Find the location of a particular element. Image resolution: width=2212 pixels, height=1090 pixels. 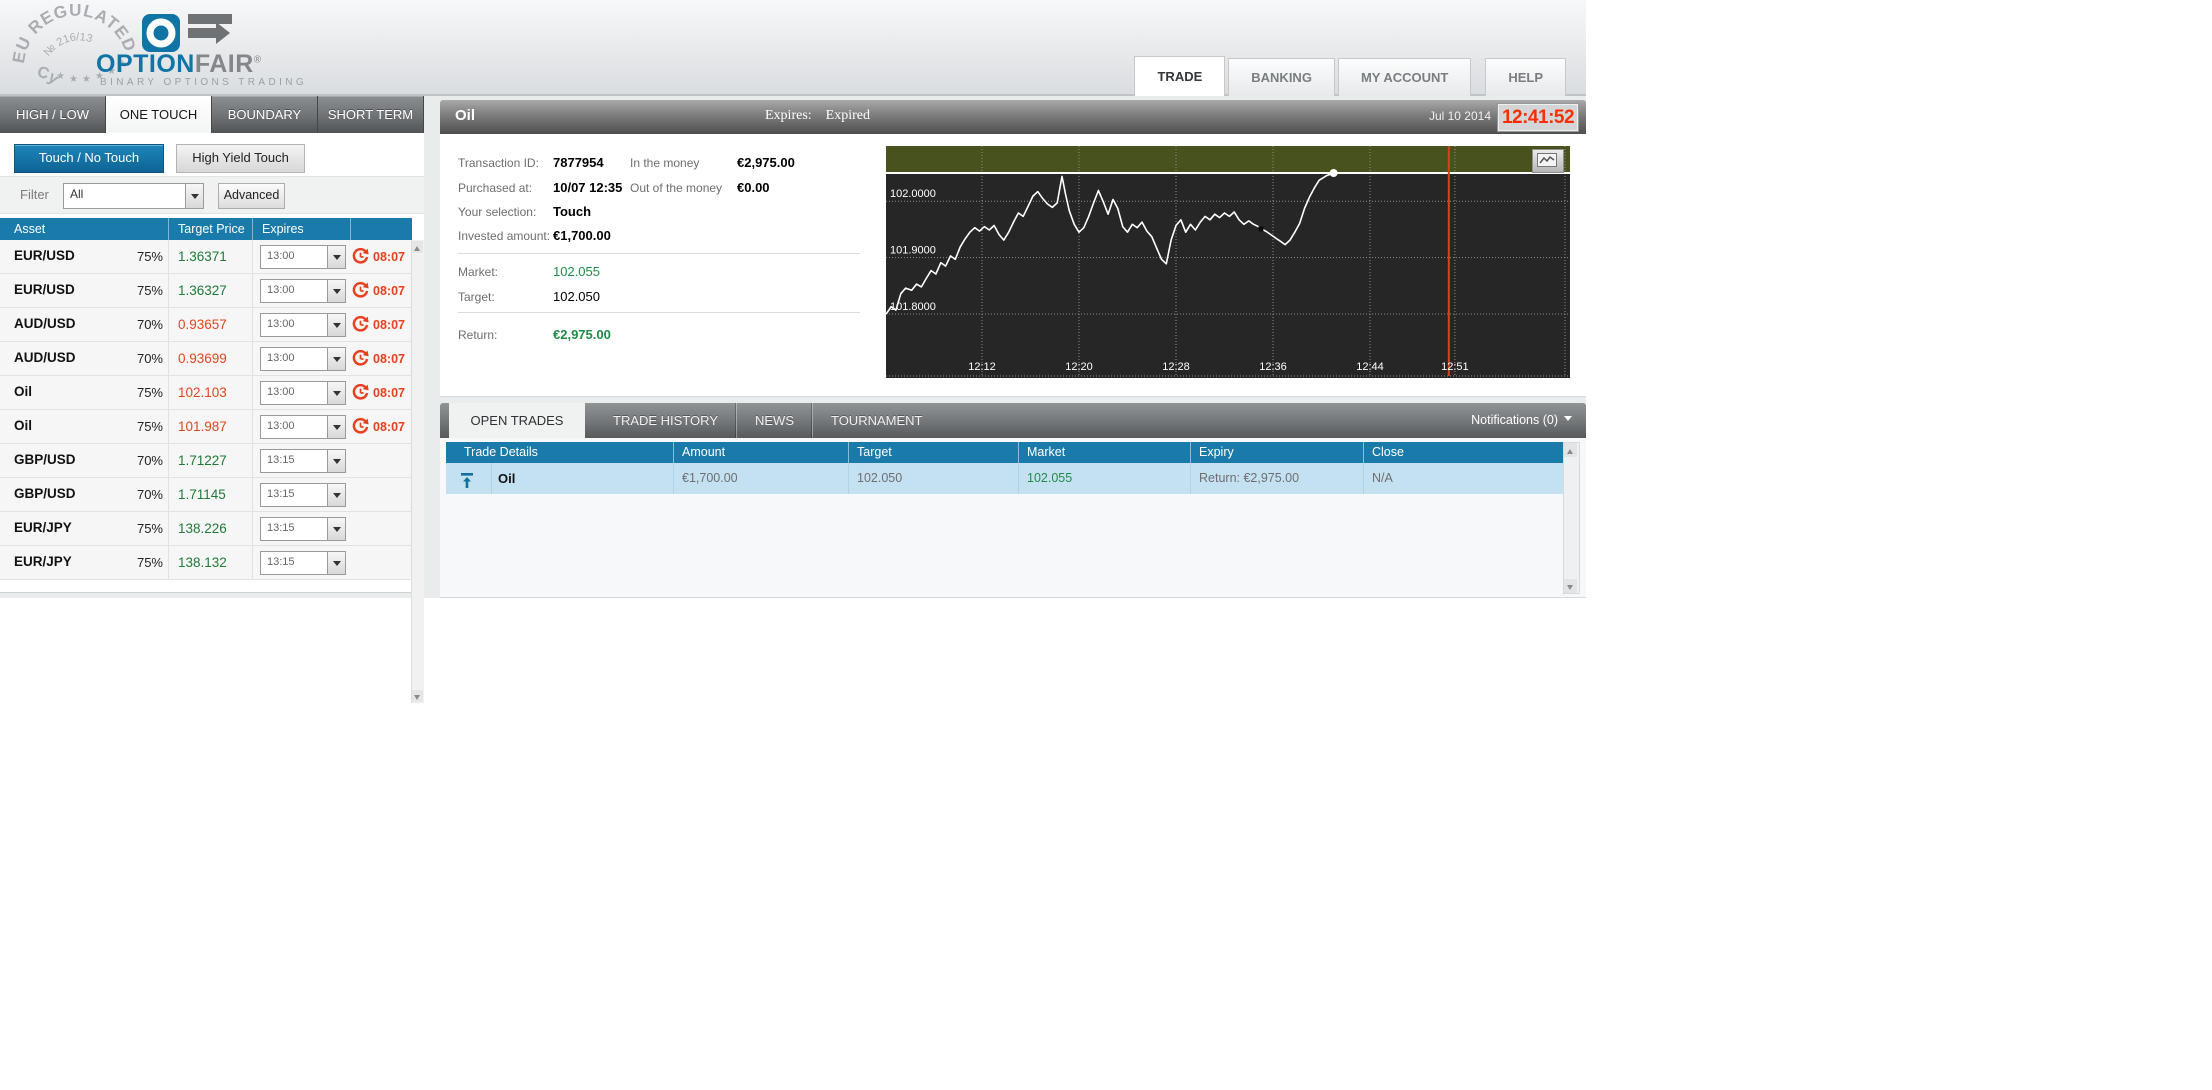

filter-select-value: All is located at coordinates (77, 194).